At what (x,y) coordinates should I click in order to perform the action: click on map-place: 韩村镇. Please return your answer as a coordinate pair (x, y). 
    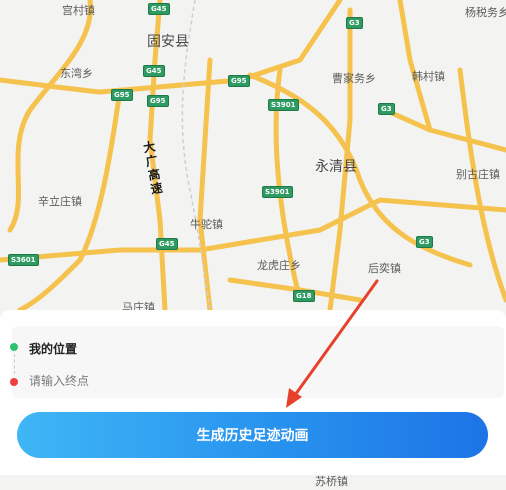
    Looking at the image, I should click on (428, 76).